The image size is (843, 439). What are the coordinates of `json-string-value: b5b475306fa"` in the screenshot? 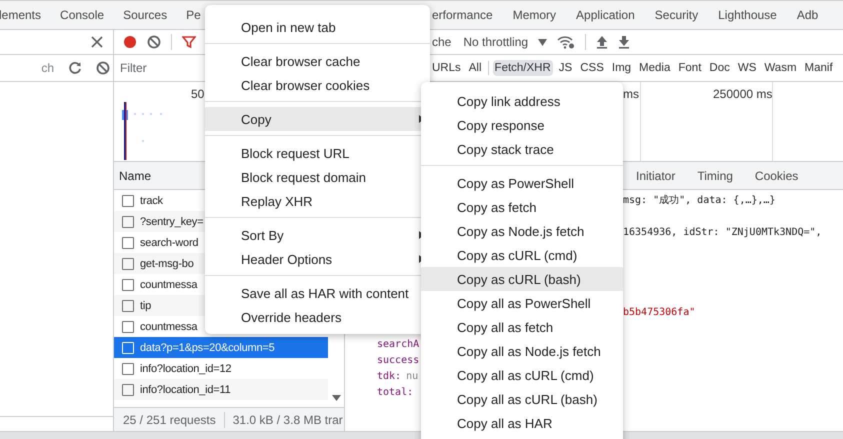 It's located at (659, 313).